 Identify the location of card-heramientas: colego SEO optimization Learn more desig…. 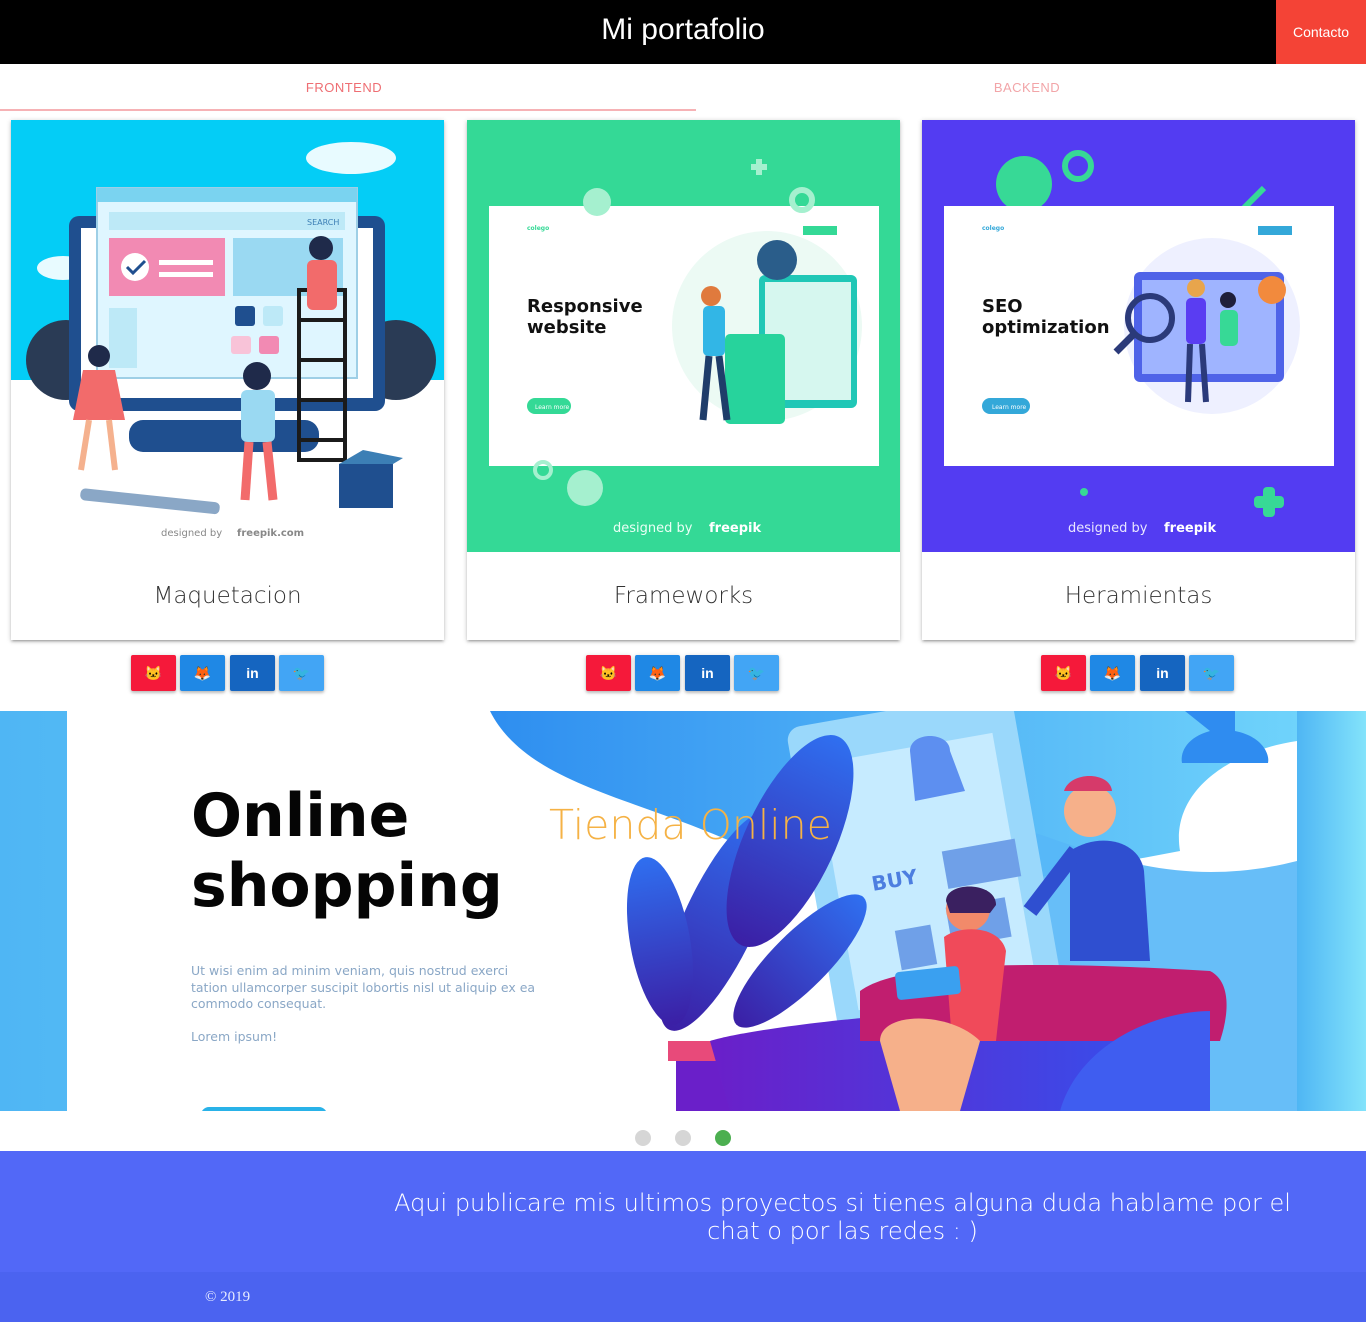
(1138, 380).